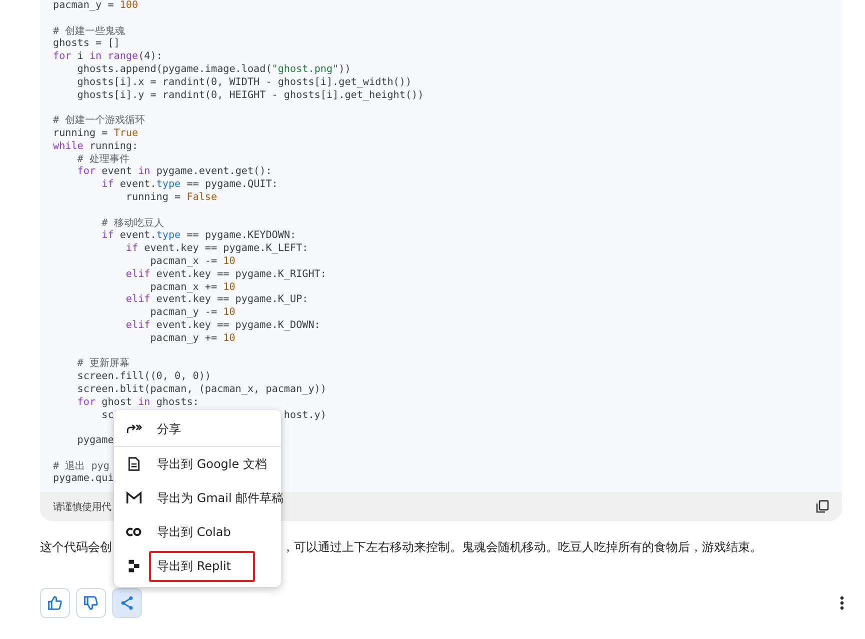  What do you see at coordinates (169, 429) in the screenshot?
I see `menu-label: 分享` at bounding box center [169, 429].